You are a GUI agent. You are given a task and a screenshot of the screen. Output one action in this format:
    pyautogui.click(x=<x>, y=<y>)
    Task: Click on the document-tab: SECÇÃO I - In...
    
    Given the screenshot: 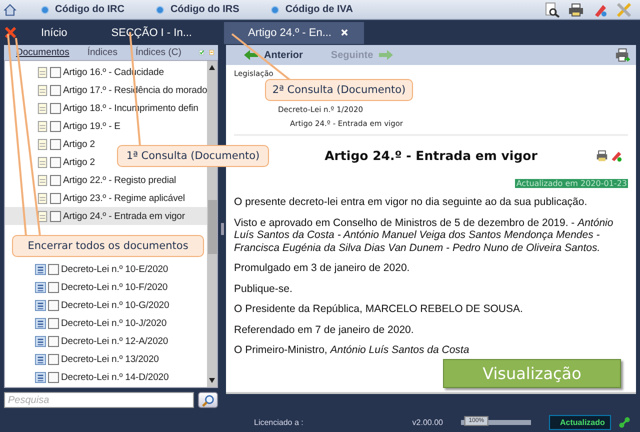 What is the action you would take?
    pyautogui.click(x=151, y=33)
    